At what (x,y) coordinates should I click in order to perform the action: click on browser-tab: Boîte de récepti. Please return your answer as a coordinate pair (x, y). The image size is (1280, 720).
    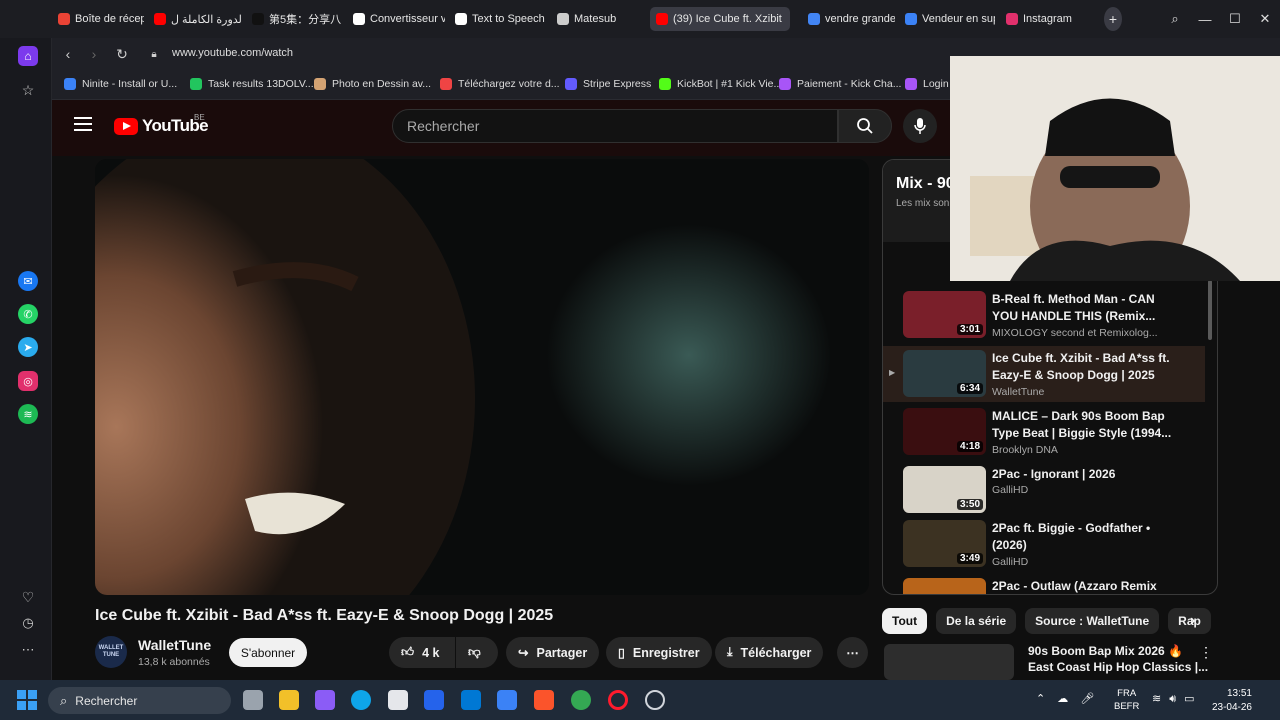
    Looking at the image, I should click on (98, 19).